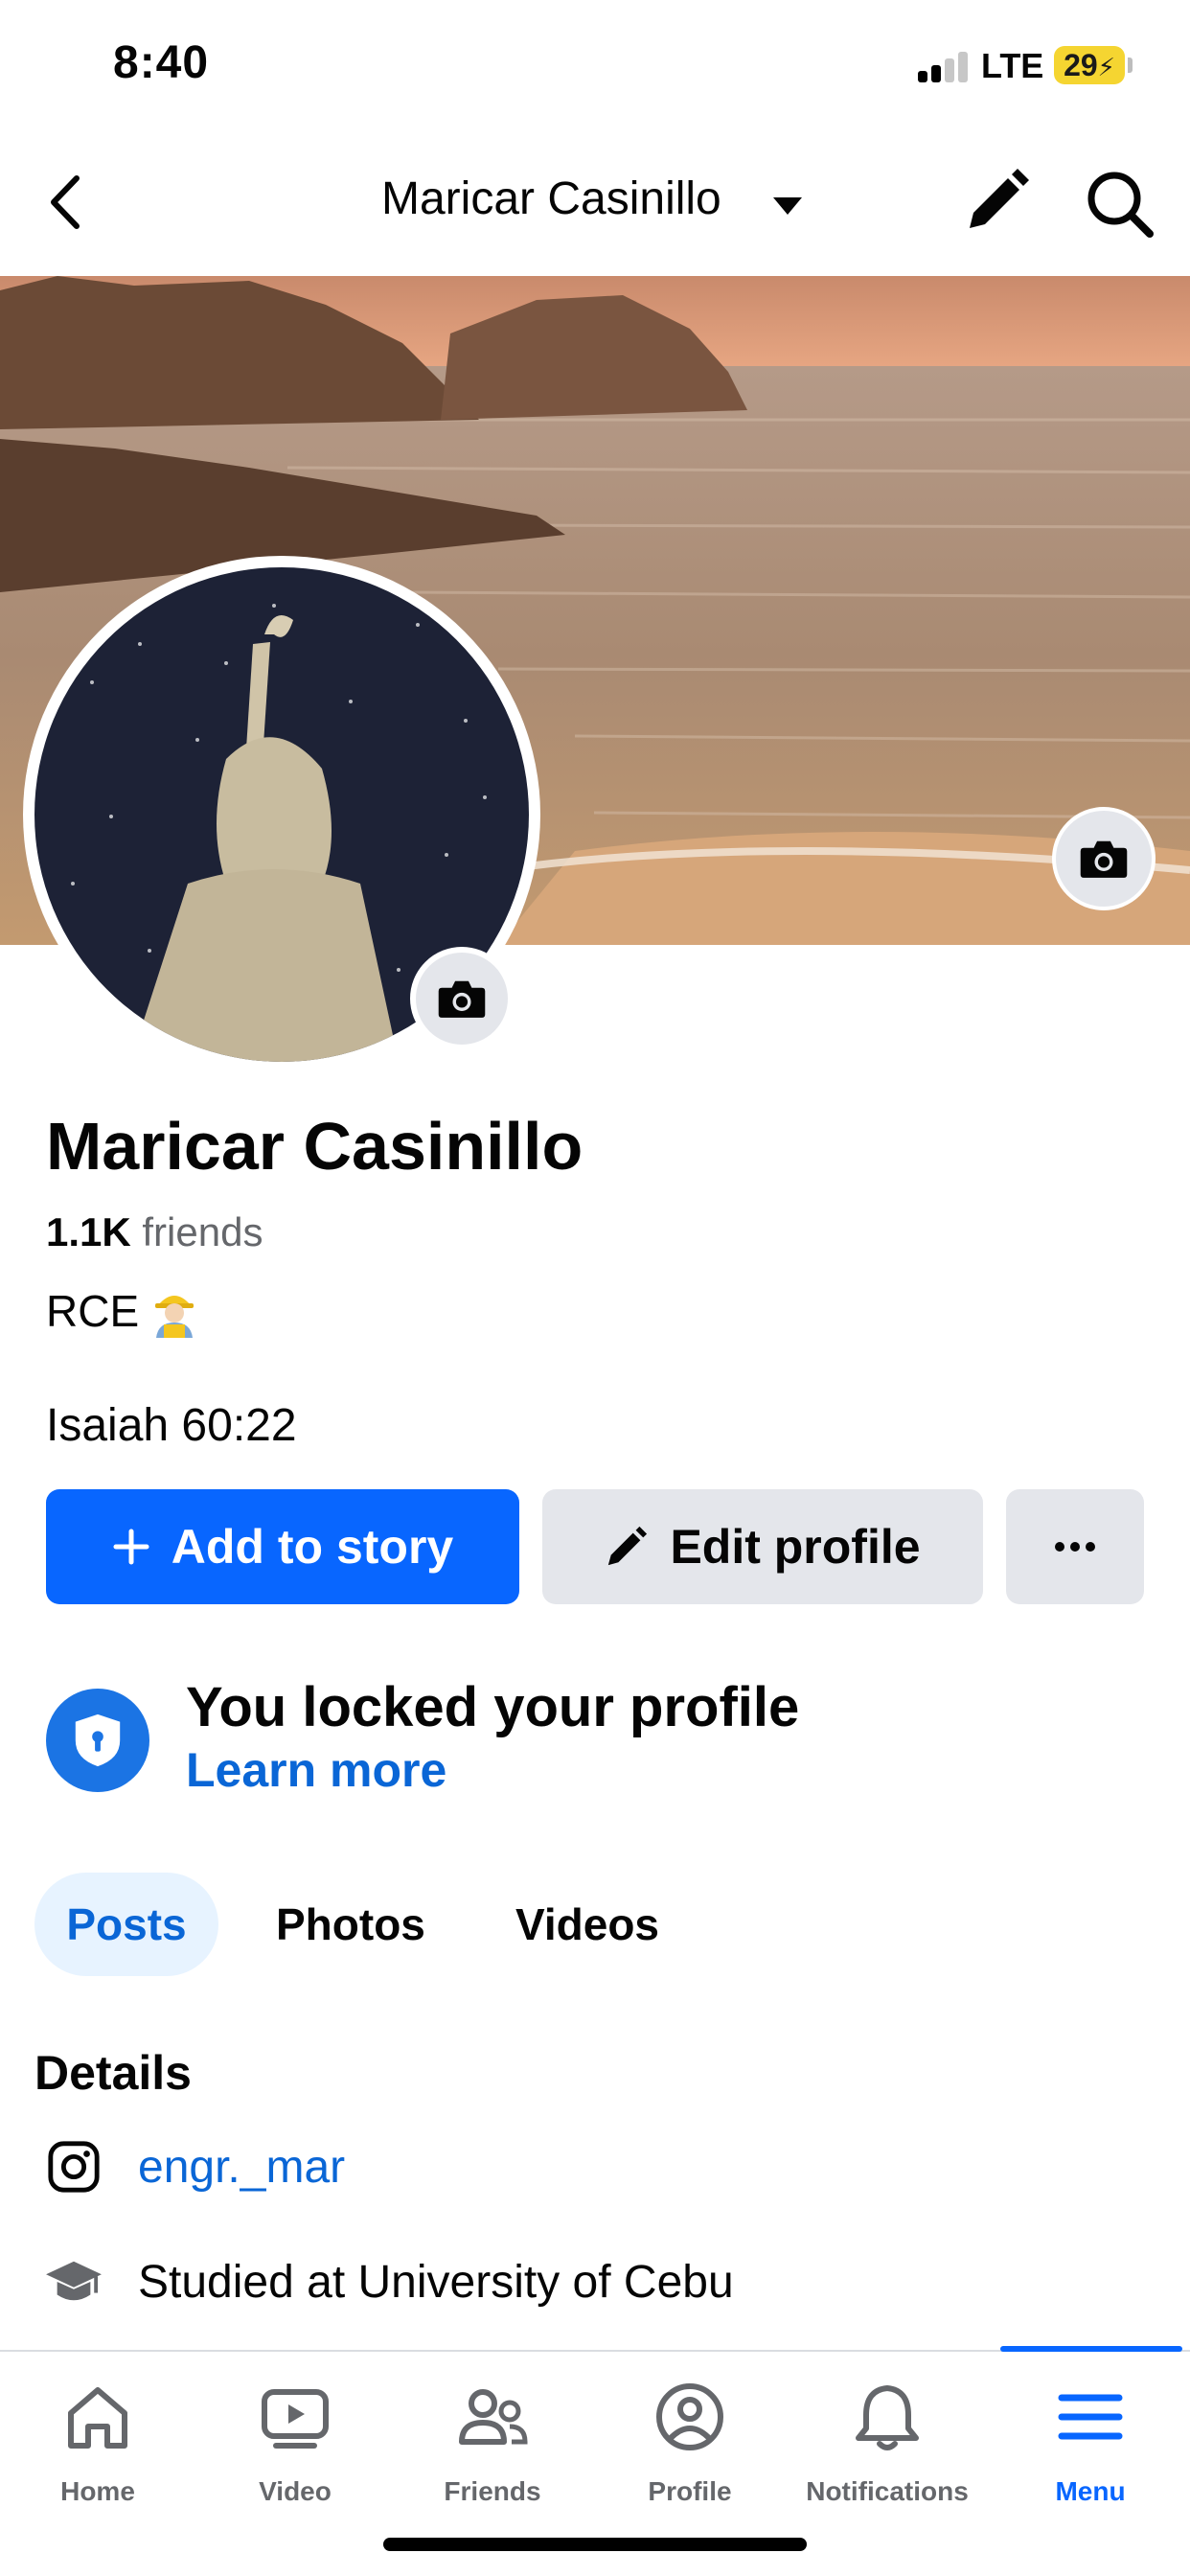  I want to click on education-detail: Studied at University of Cebu, so click(388, 2281).